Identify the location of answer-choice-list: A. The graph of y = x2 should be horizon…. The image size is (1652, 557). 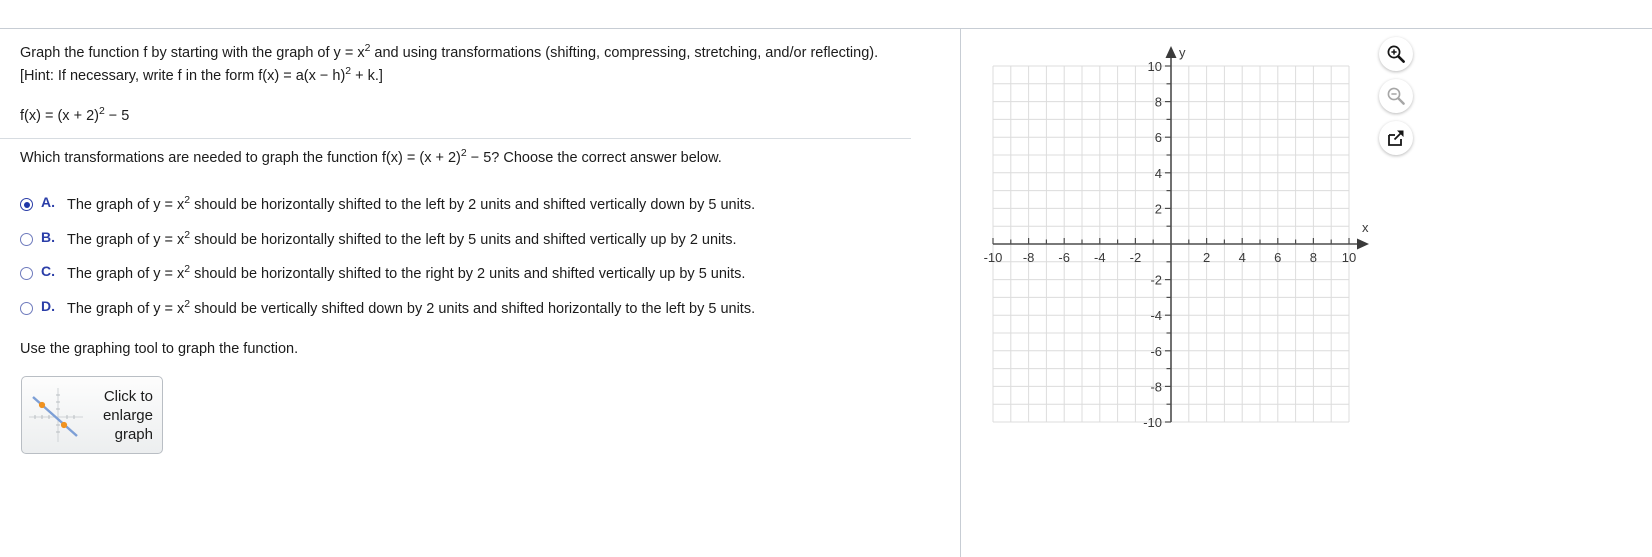
(470, 261).